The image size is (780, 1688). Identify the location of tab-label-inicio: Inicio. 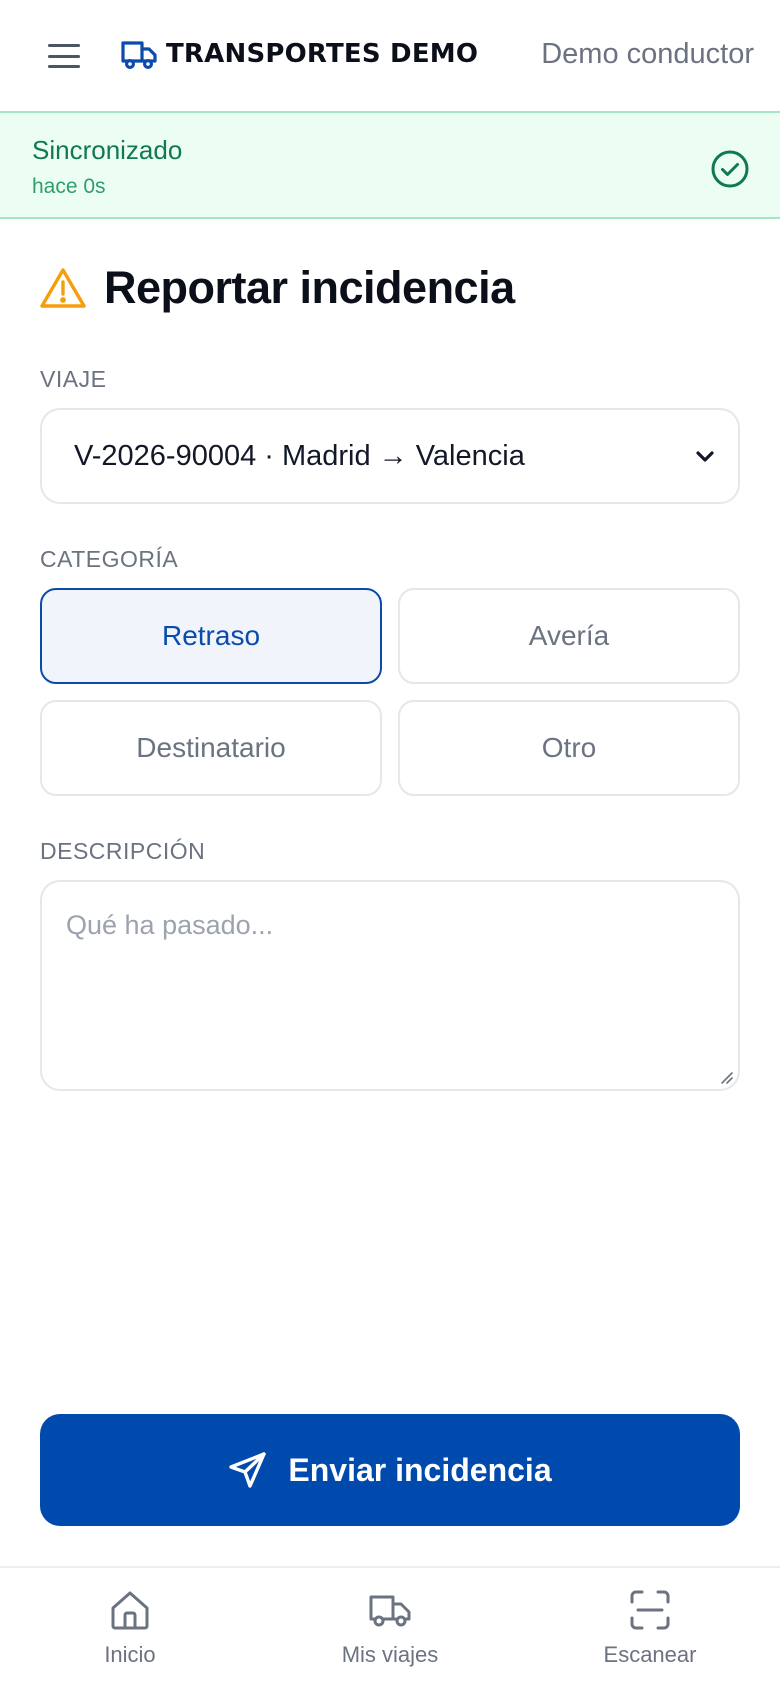
(130, 1654).